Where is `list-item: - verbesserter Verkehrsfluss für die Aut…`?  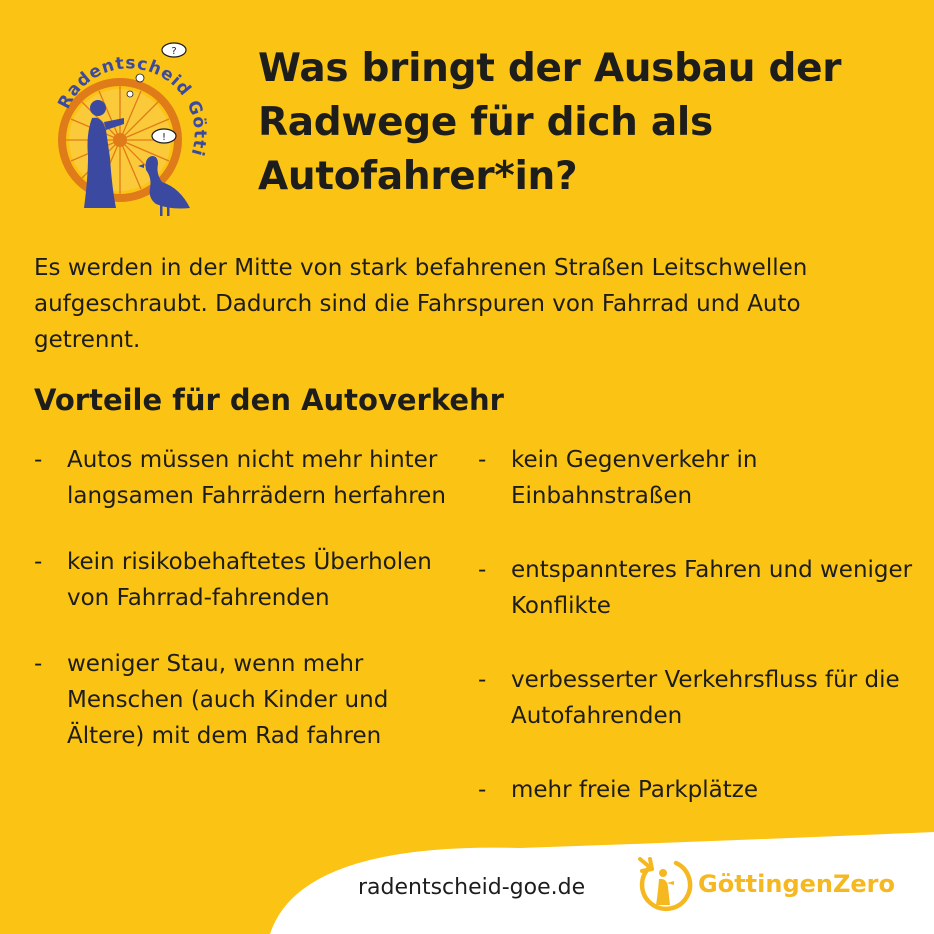 list-item: - verbesserter Verkehrsfluss für die Aut… is located at coordinates (698, 698).